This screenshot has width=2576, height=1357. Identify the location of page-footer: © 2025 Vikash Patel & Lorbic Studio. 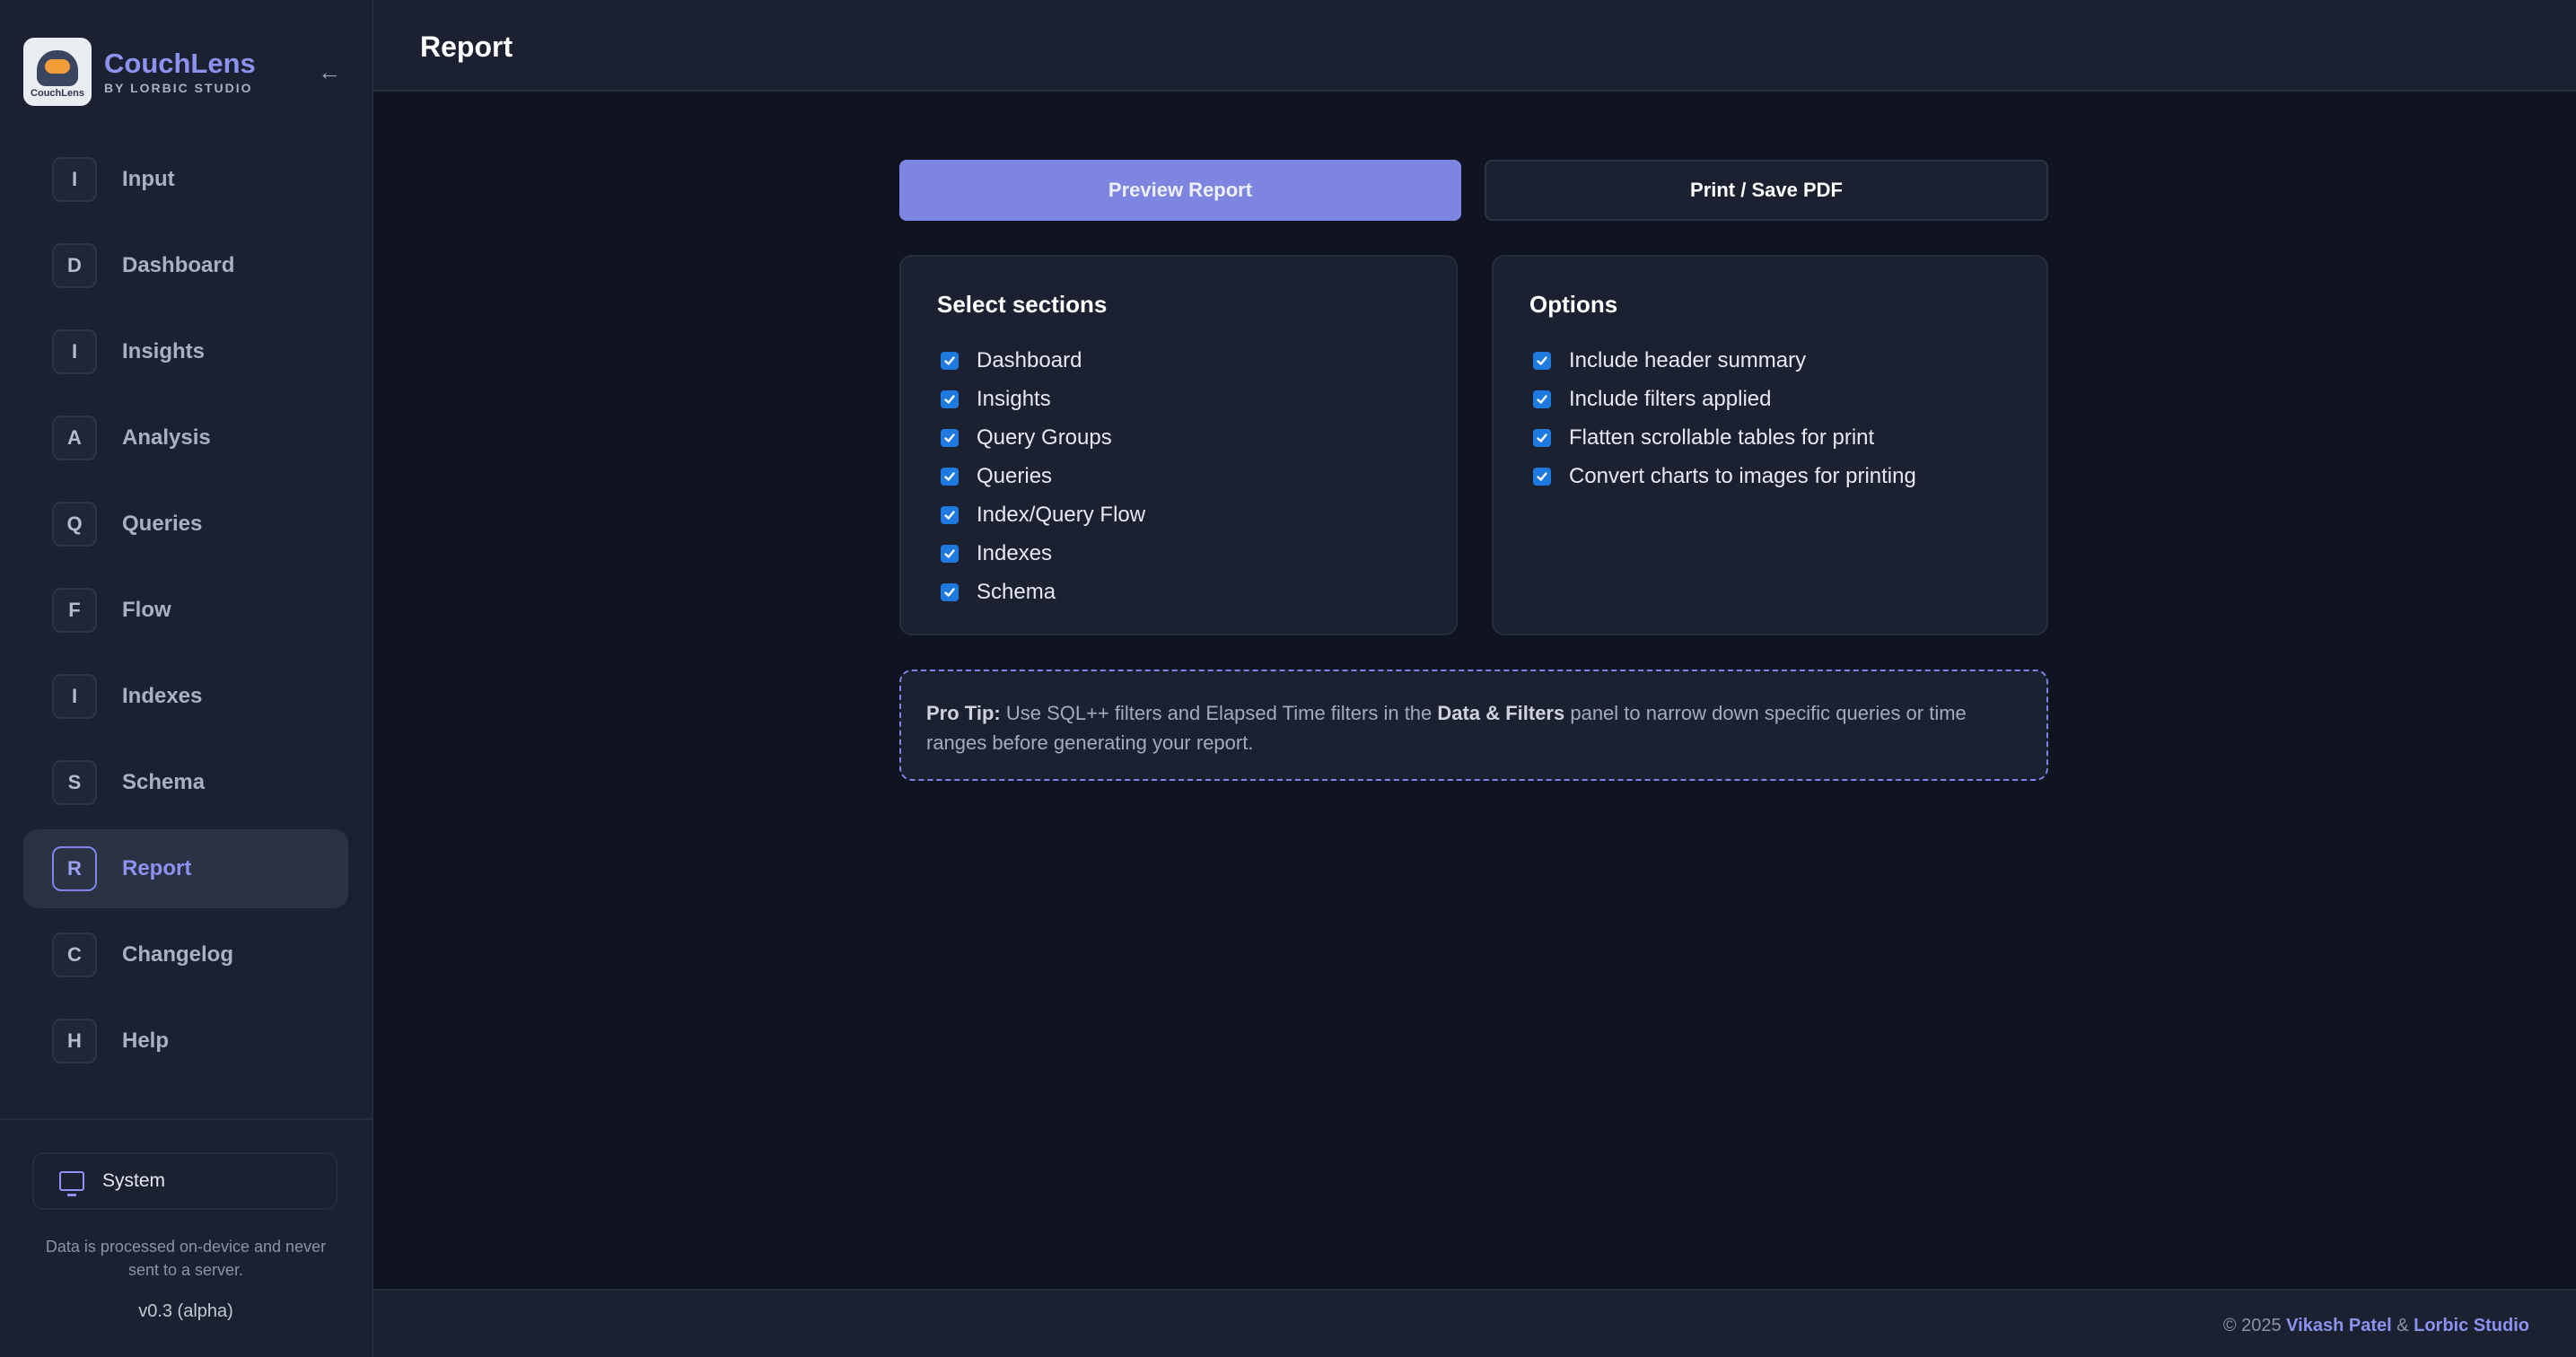
(1474, 1323).